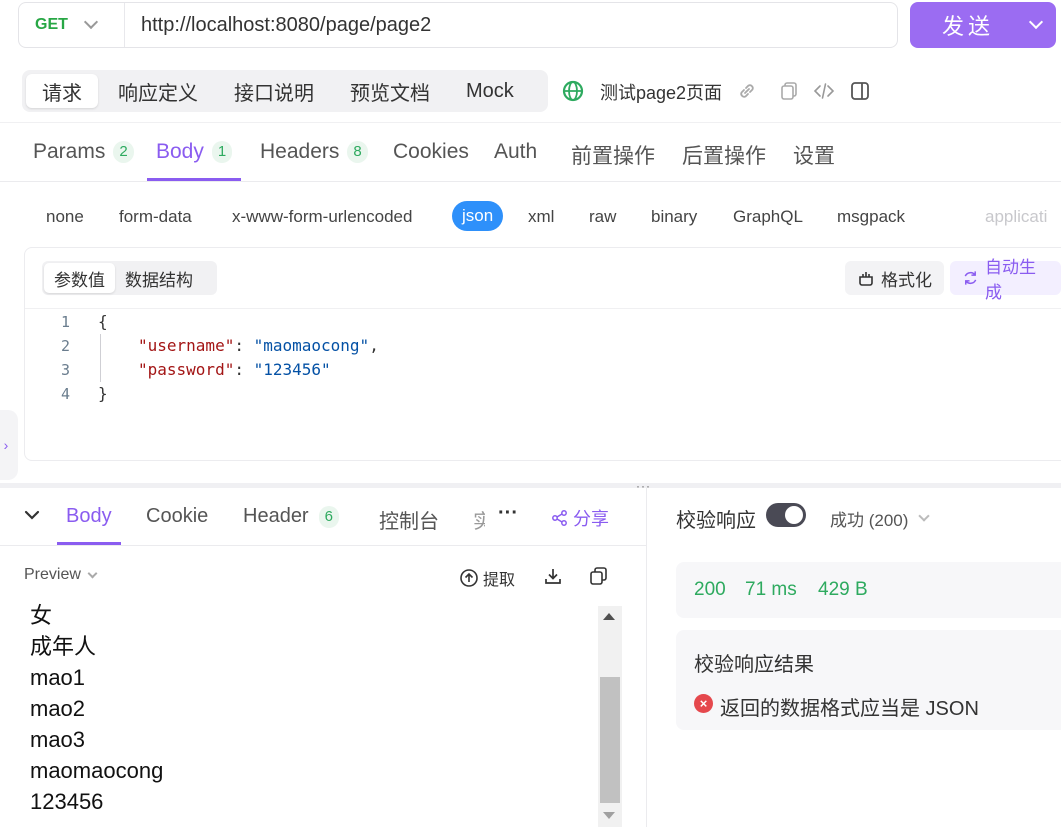 The image size is (1061, 827). What do you see at coordinates (716, 521) in the screenshot?
I see `validate-response-label: 校验响应` at bounding box center [716, 521].